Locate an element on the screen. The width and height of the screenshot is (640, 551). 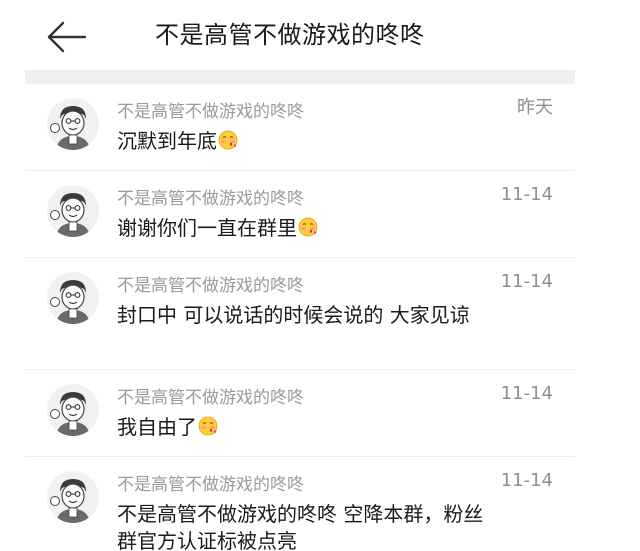
message-text: 谢谢你们一直在群里 is located at coordinates (307, 228).